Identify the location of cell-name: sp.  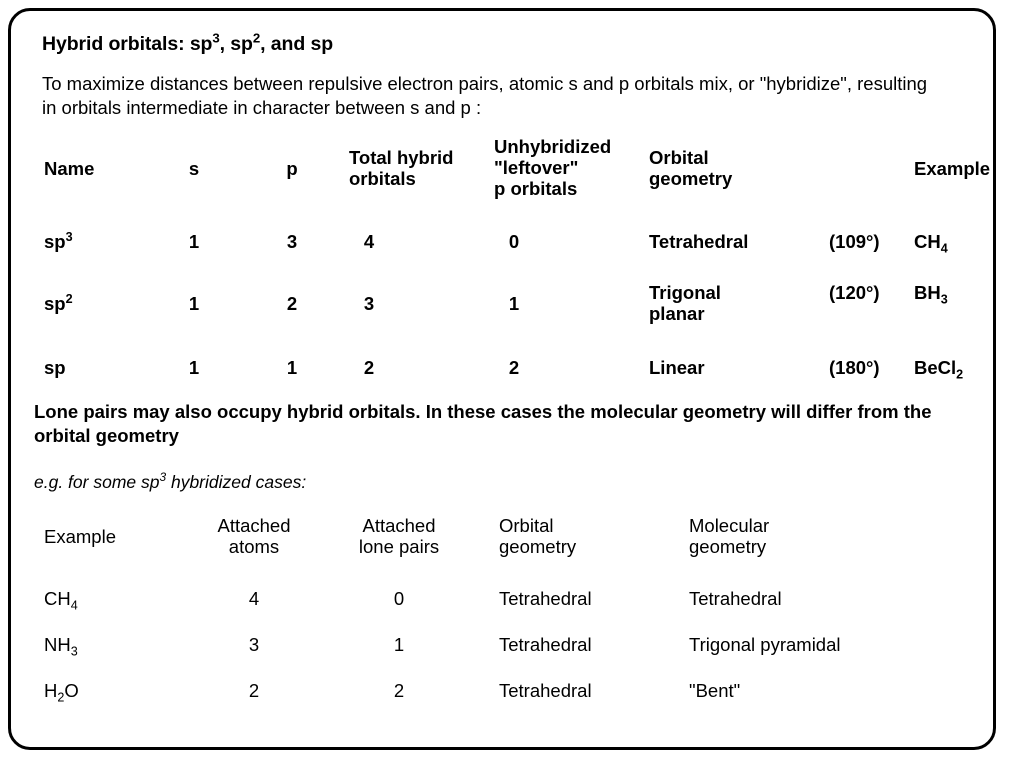
(55, 367).